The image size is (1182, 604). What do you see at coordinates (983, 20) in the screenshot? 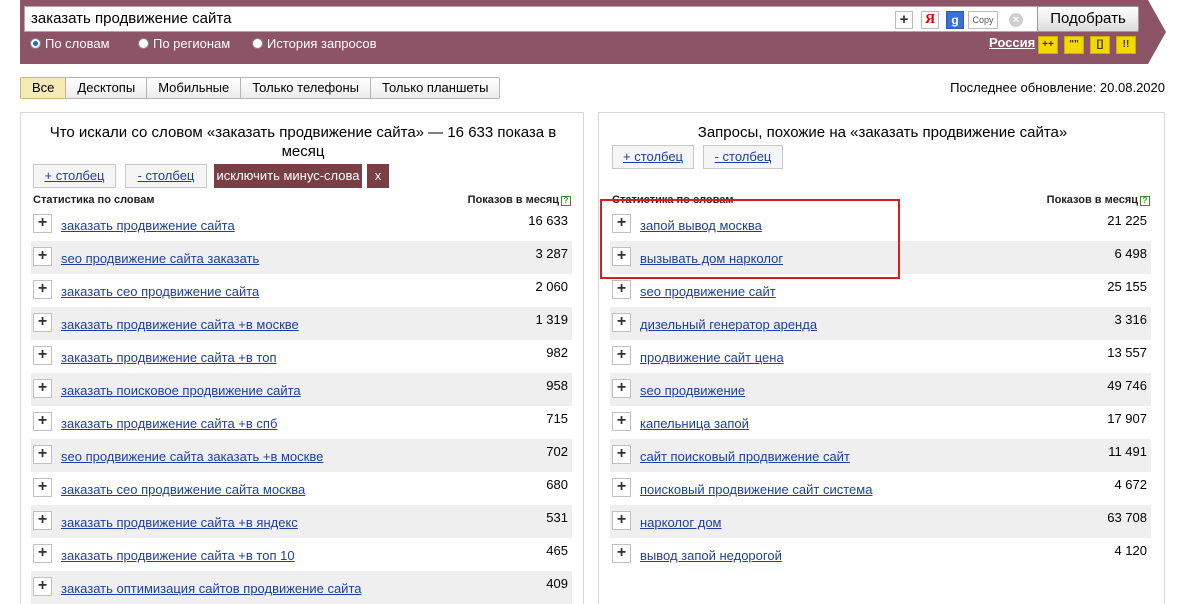
I see `copy-button: Copy` at bounding box center [983, 20].